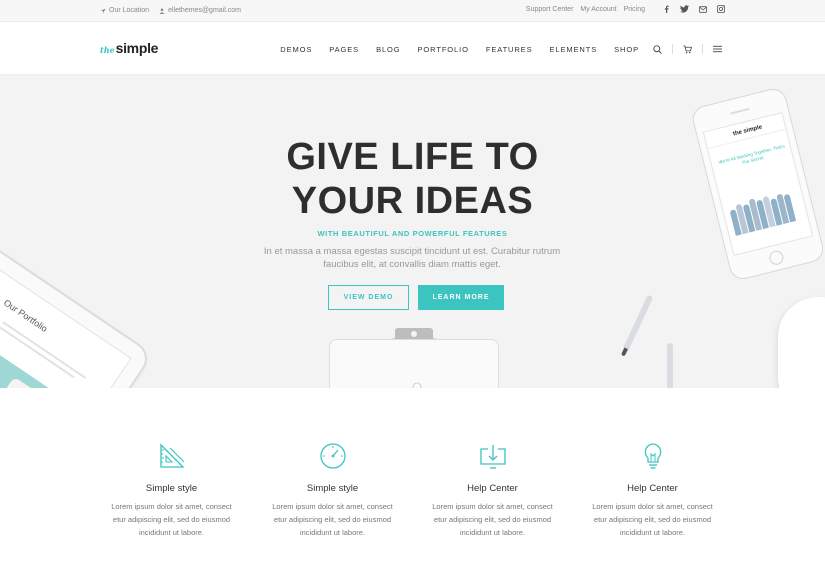 This screenshot has height=567, width=825. Describe the element at coordinates (129, 10) in the screenshot. I see `location-label: Our Location` at that location.